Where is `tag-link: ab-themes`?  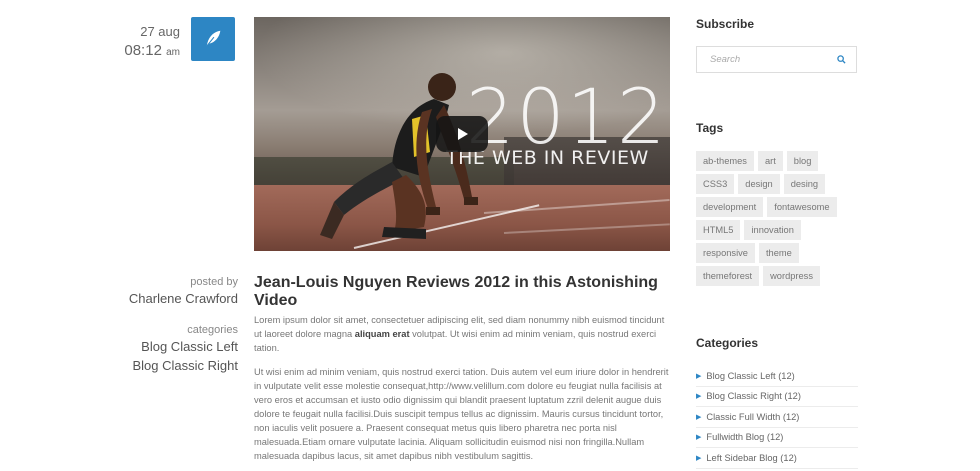
tag-link: ab-themes is located at coordinates (725, 161).